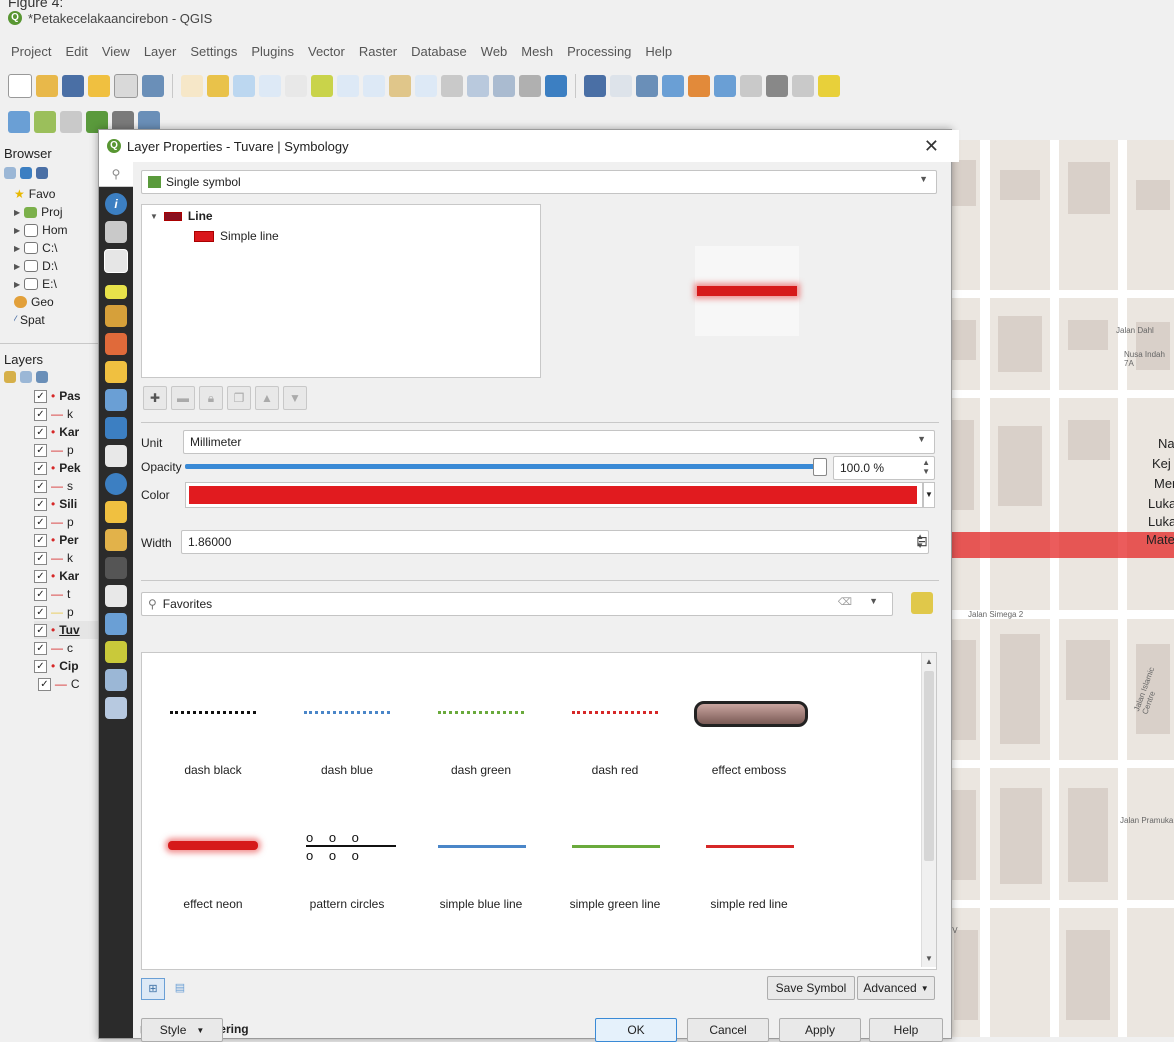 This screenshot has width=1174, height=1042. Describe the element at coordinates (66, 648) in the screenshot. I see `layer-item: ✓ — c` at that location.